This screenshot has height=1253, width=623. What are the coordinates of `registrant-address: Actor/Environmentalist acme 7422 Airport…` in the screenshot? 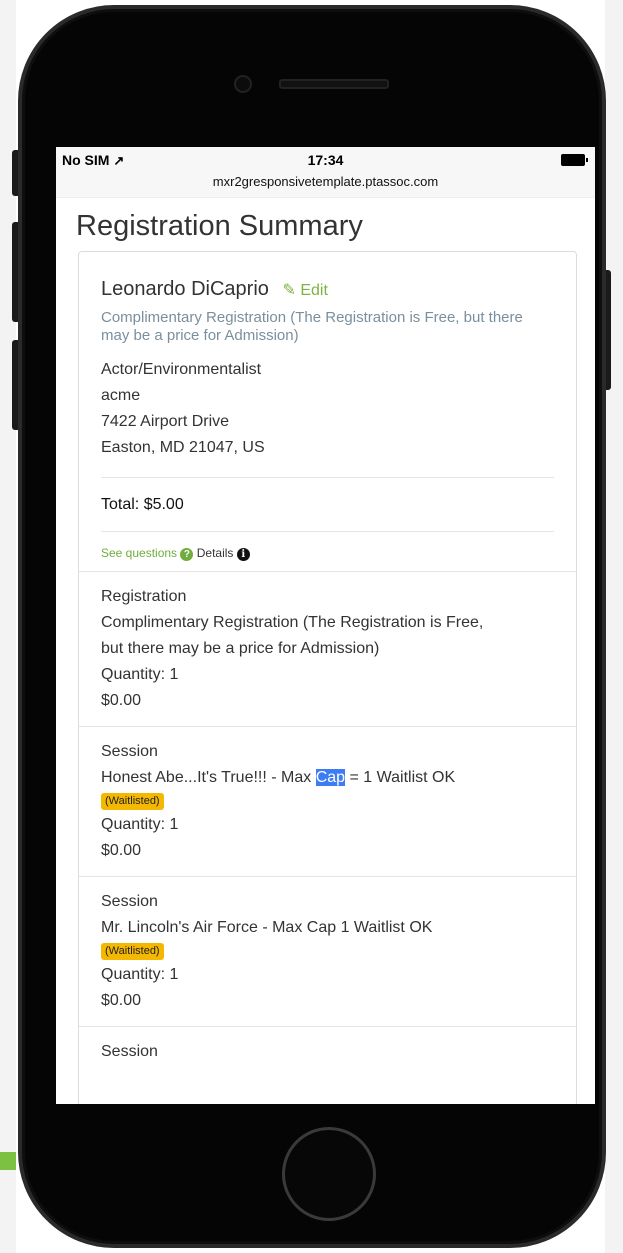 It's located at (327, 409).